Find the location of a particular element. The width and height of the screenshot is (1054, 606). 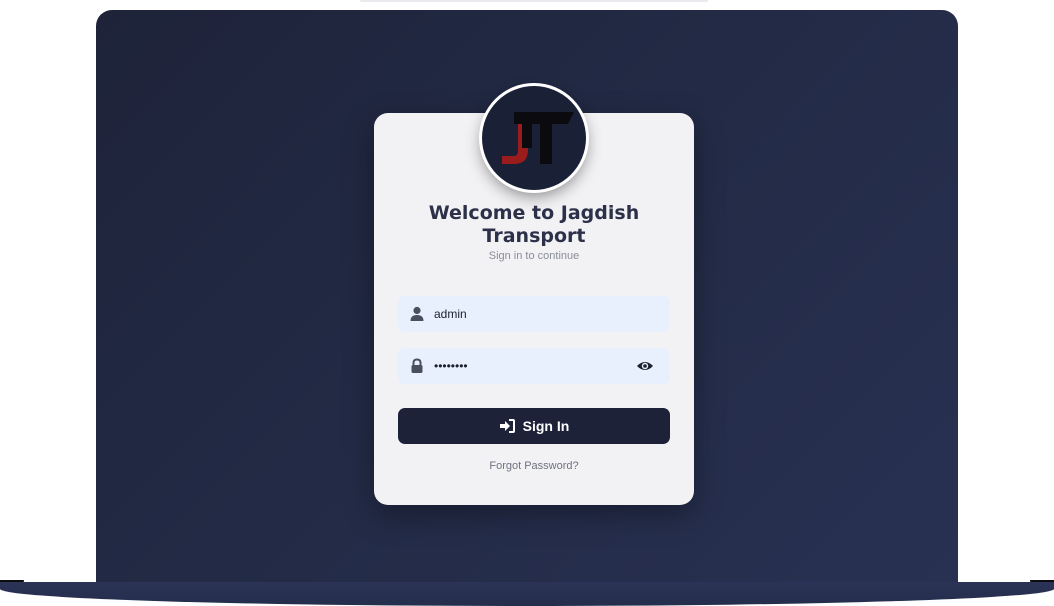

device-top-notch is located at coordinates (534, 1).